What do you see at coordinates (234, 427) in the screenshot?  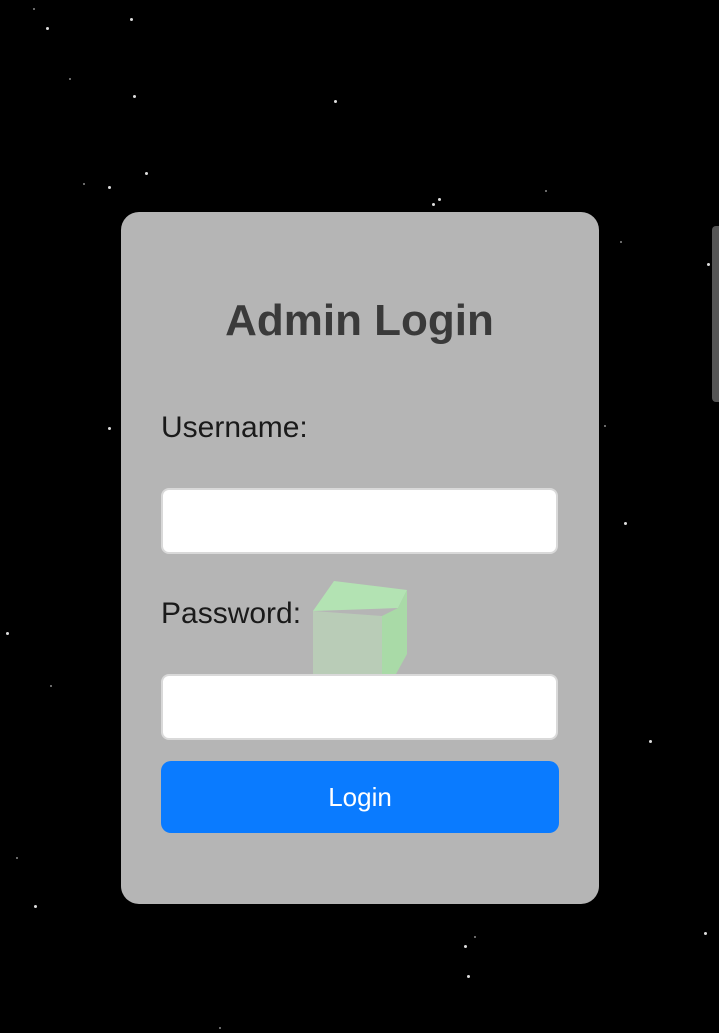 I see `username-label: Username:` at bounding box center [234, 427].